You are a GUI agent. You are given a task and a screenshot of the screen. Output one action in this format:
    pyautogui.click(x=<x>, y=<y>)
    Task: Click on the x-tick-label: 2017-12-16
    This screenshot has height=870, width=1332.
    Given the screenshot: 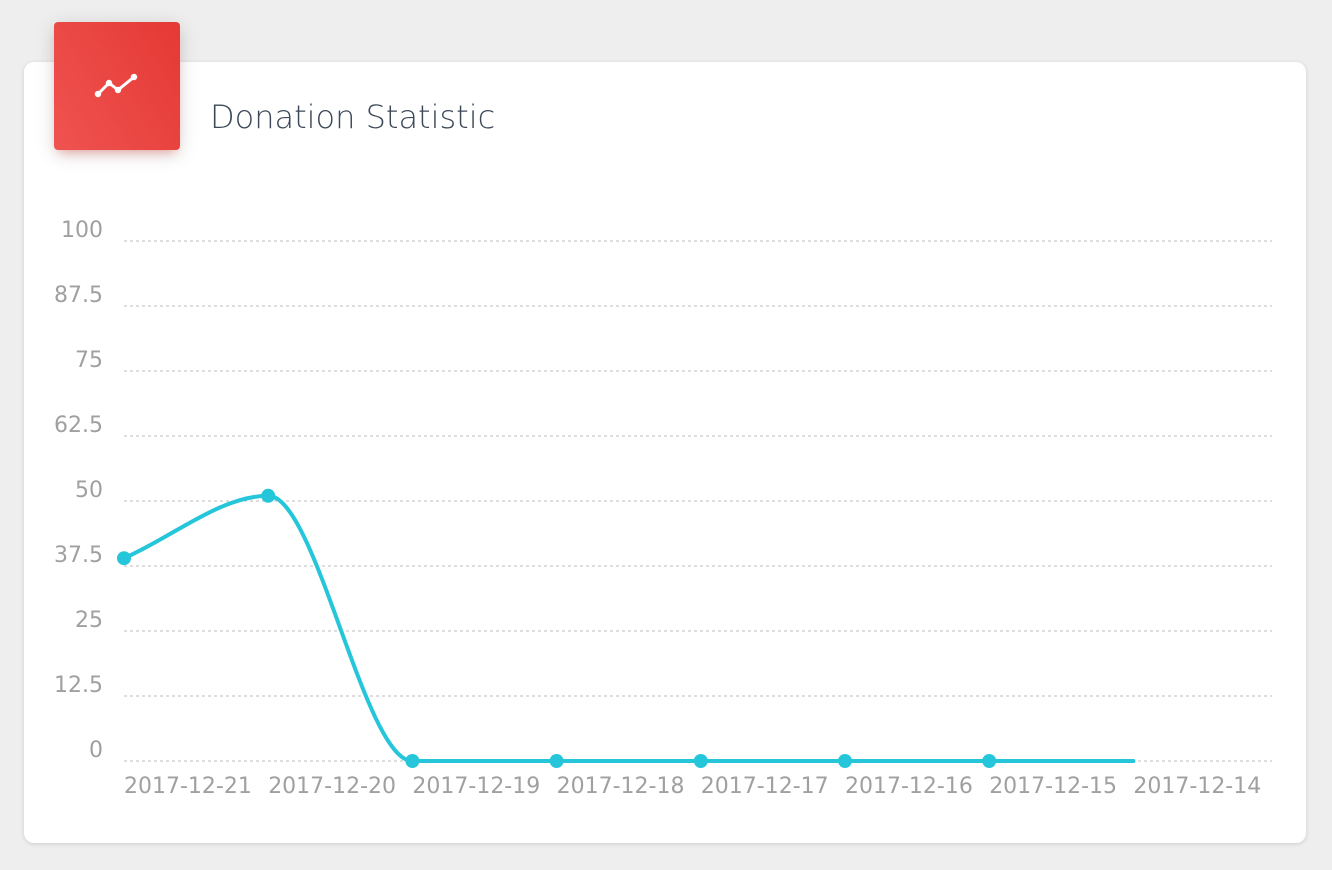 What is the action you would take?
    pyautogui.click(x=909, y=786)
    